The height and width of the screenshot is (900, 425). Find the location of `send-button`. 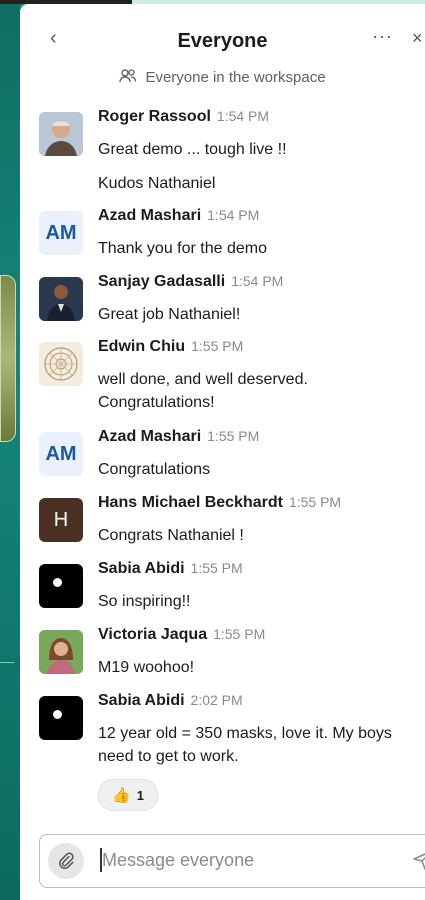

send-button is located at coordinates (418, 862).